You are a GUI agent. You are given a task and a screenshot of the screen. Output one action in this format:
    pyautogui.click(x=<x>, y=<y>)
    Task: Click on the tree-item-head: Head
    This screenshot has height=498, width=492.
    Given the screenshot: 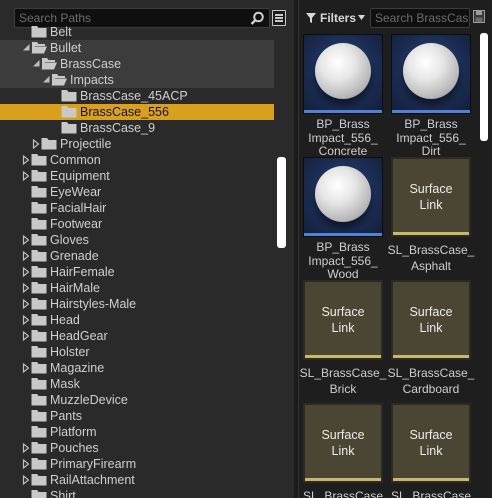 What is the action you would take?
    pyautogui.click(x=137, y=320)
    